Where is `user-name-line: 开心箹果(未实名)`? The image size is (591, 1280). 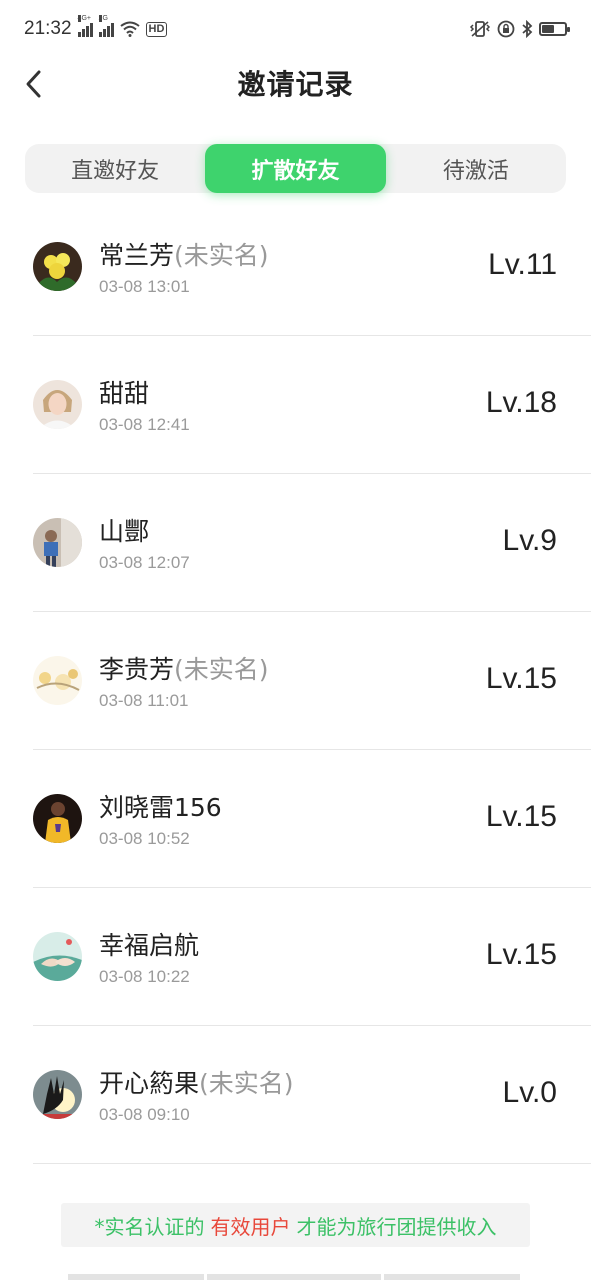
user-name-line: 开心箹果(未实名) is located at coordinates (196, 1082).